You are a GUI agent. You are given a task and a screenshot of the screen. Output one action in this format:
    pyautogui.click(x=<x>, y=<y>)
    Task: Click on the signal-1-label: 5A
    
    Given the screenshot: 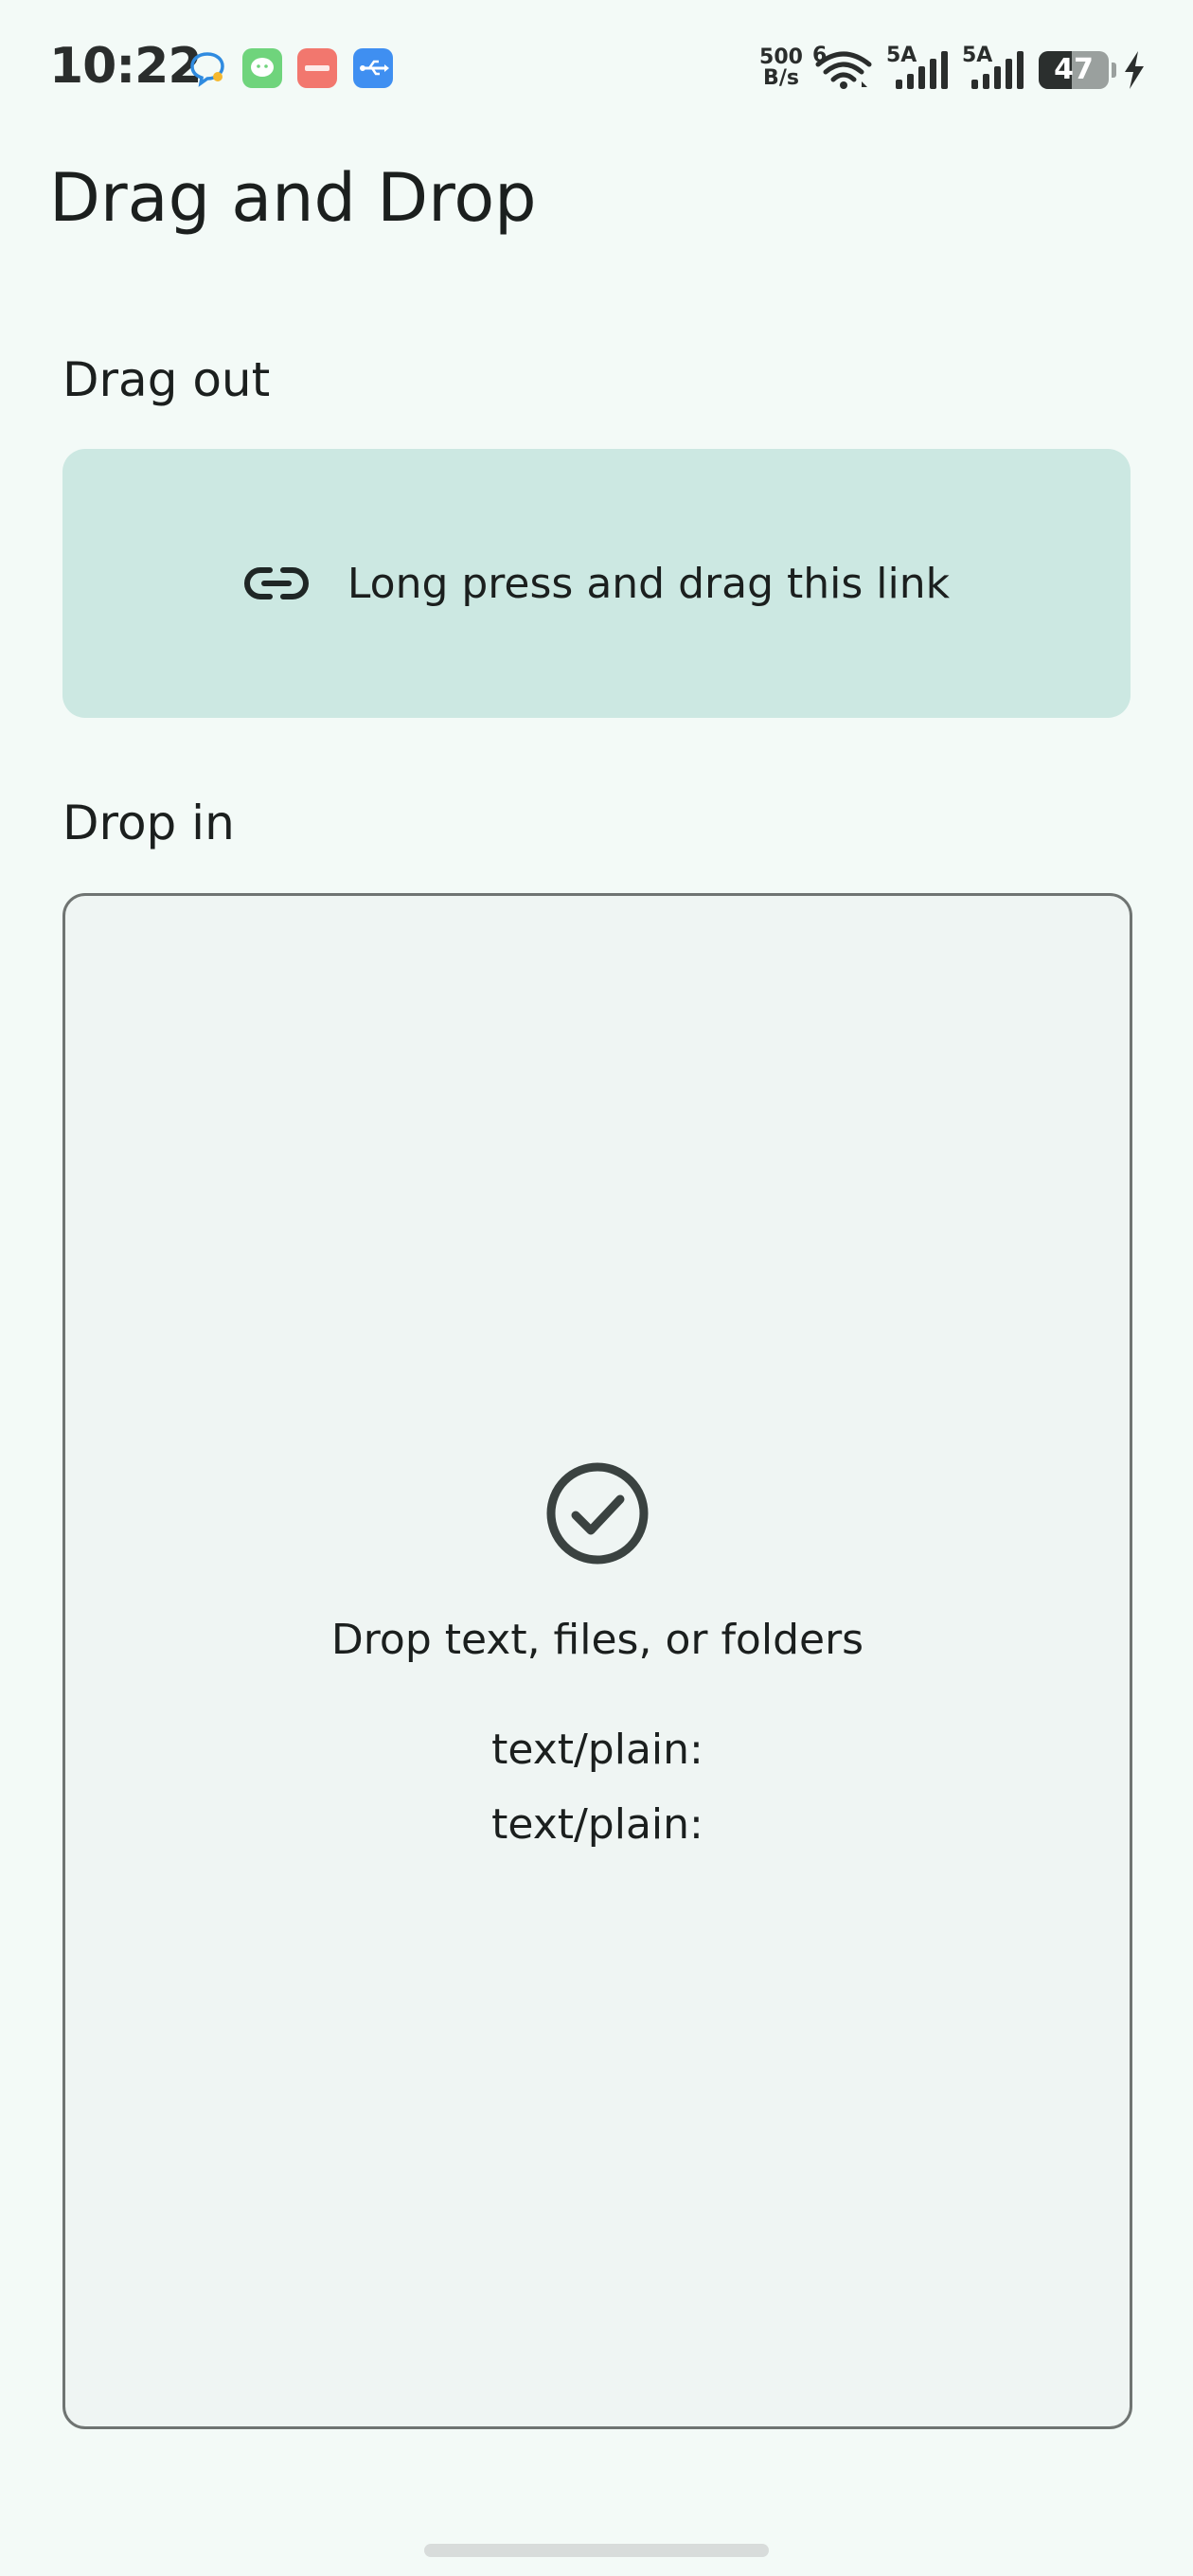 What is the action you would take?
    pyautogui.click(x=901, y=55)
    